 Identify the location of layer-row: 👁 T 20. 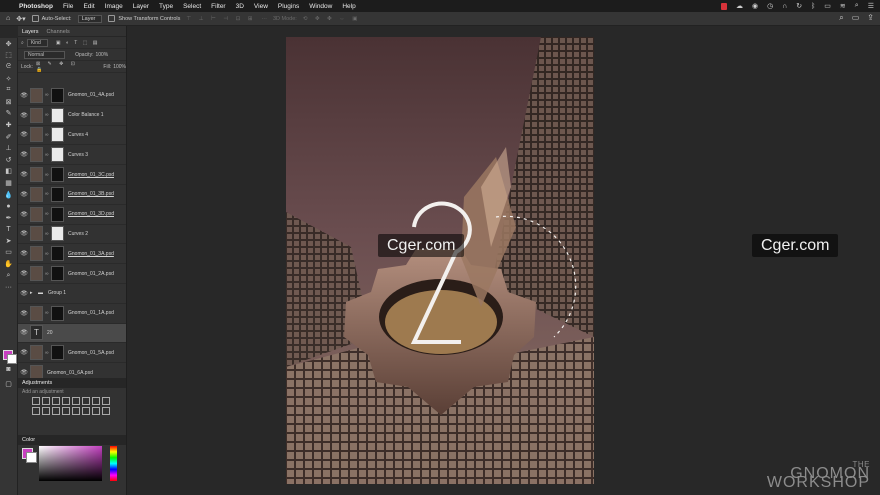
(72, 333).